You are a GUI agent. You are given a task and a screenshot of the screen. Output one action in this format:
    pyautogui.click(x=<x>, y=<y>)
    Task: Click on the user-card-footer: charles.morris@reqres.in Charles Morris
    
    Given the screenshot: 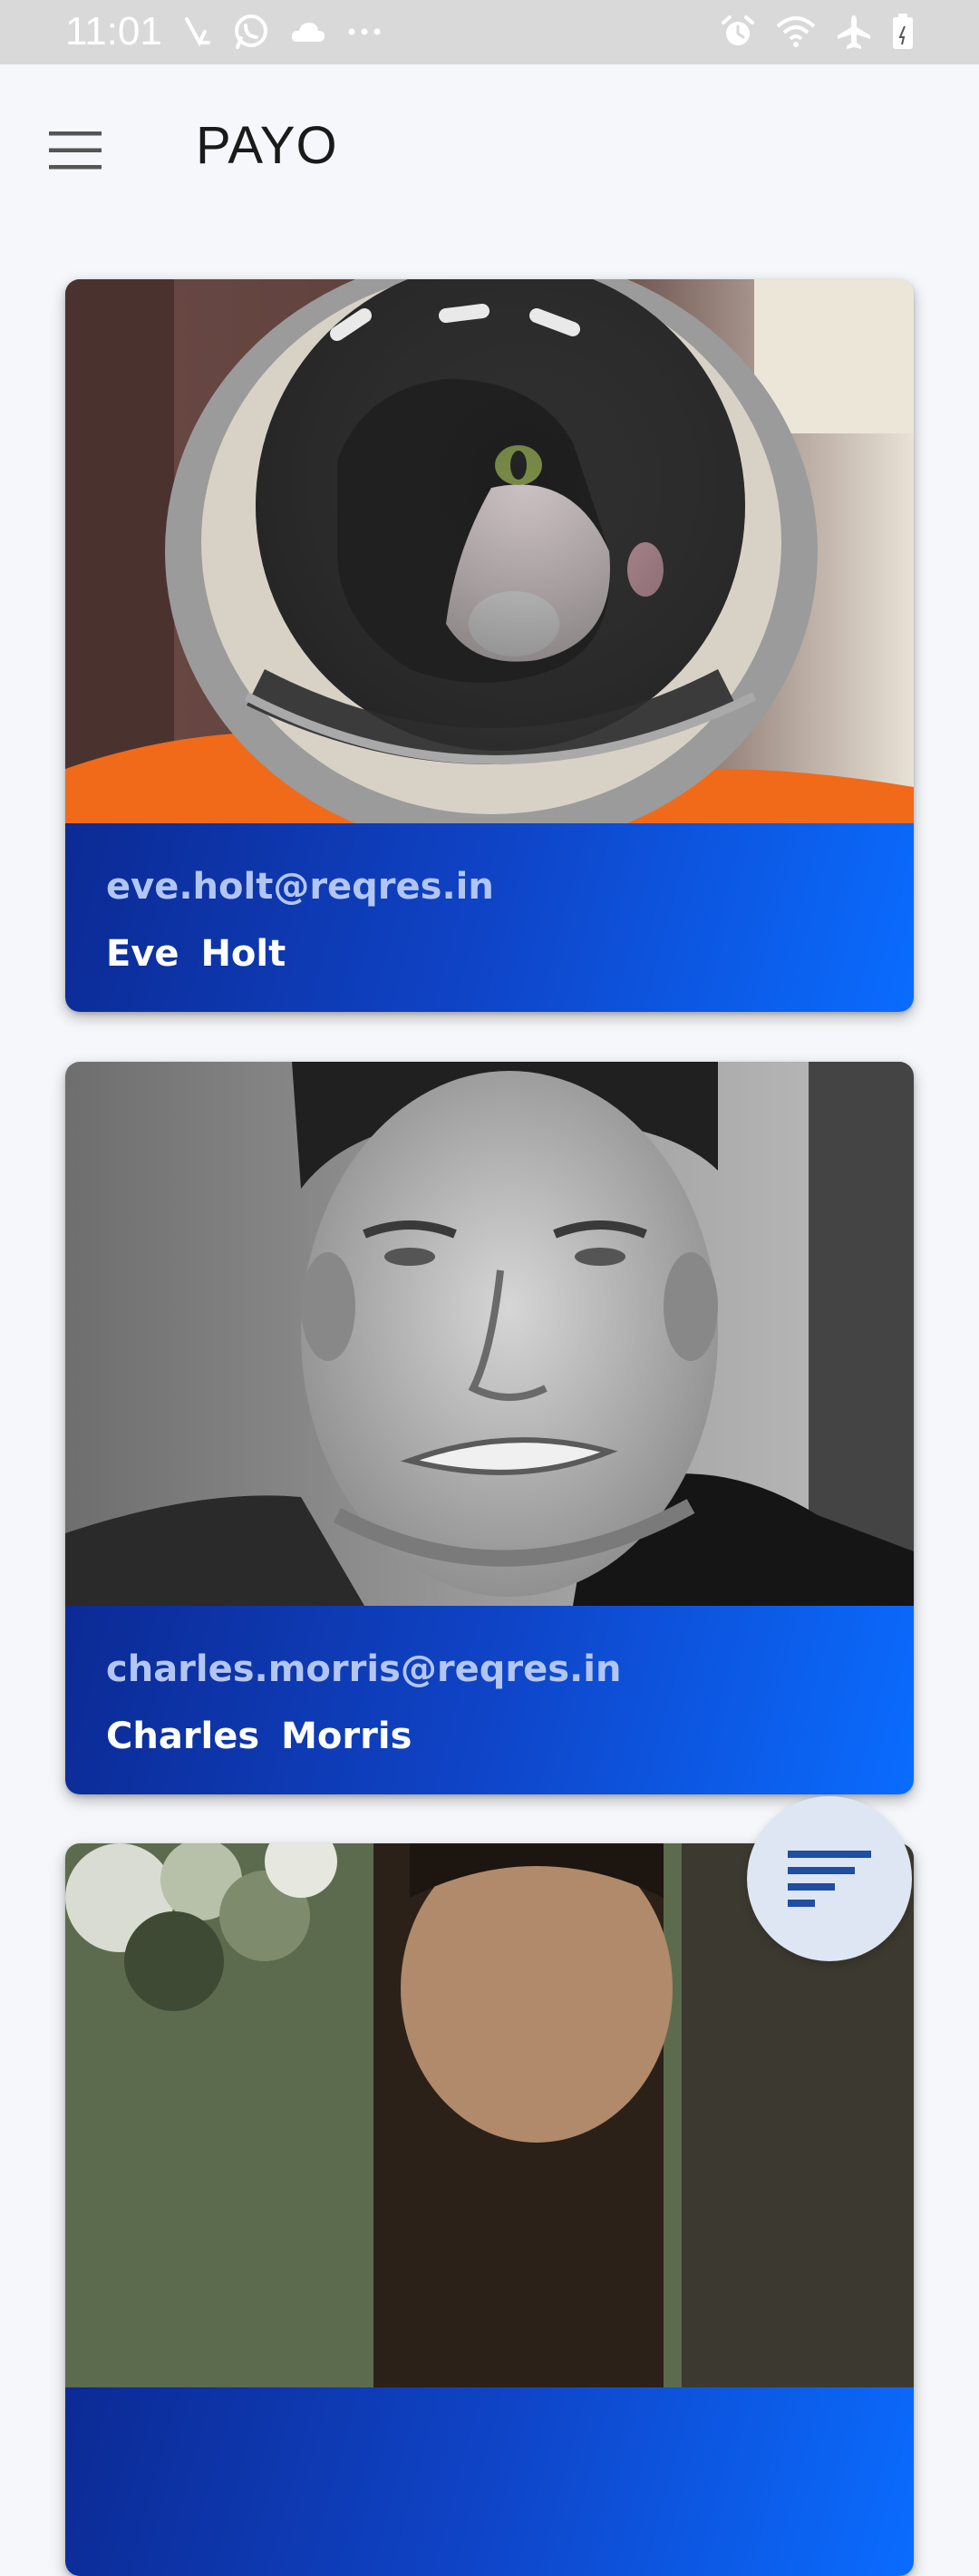 What is the action you would take?
    pyautogui.click(x=489, y=1700)
    